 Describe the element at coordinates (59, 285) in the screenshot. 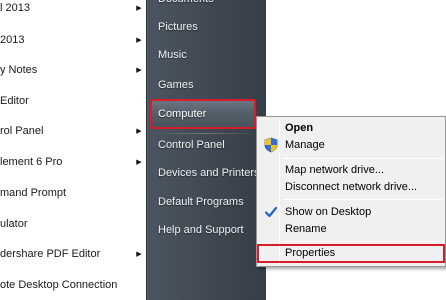

I see `program-label: ote Desktop Connection` at that location.